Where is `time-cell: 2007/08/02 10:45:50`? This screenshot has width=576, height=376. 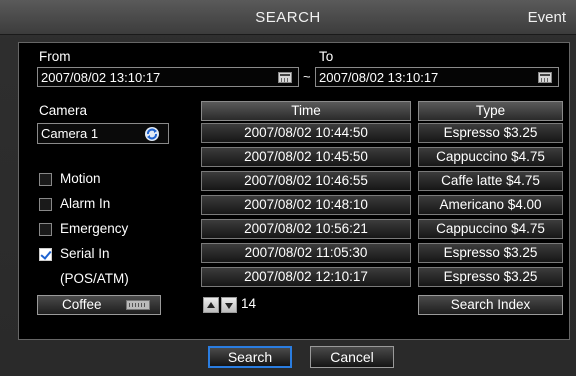
time-cell: 2007/08/02 10:45:50 is located at coordinates (306, 157).